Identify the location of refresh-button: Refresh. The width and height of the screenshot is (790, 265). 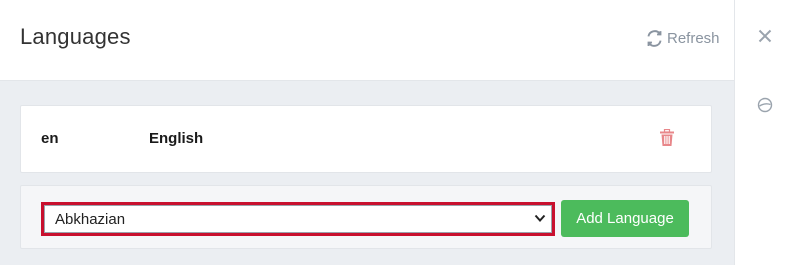
(683, 38).